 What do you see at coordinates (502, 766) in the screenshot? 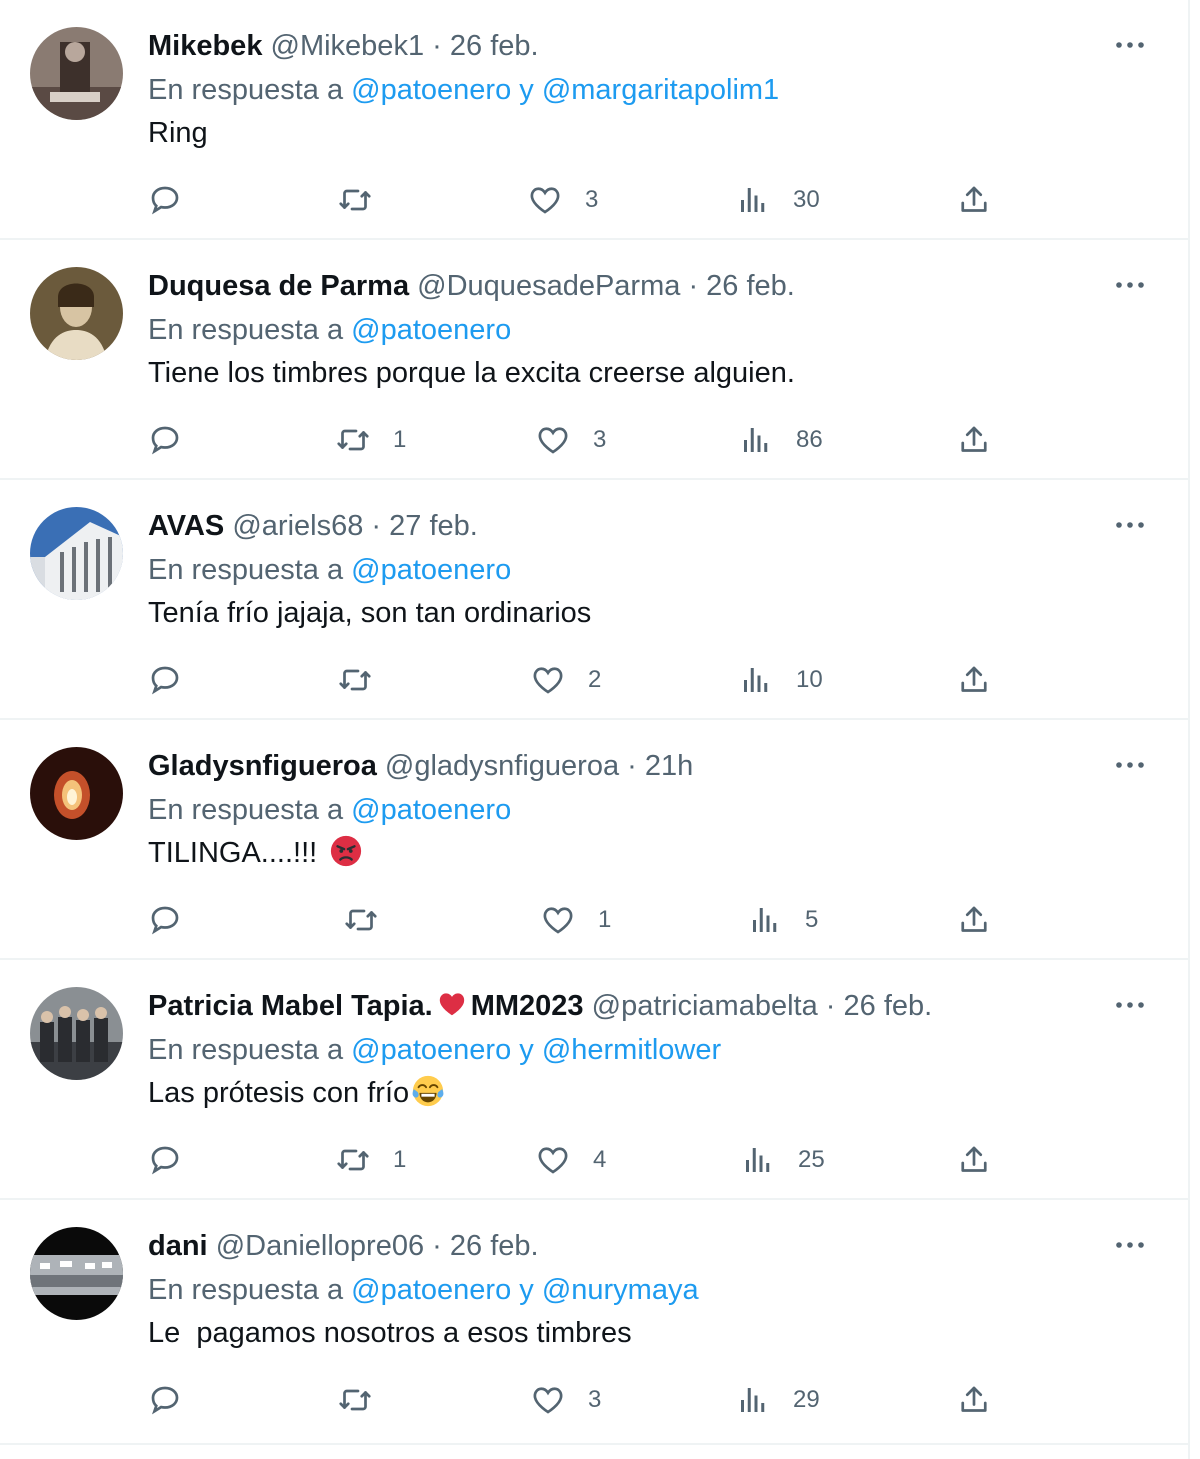
I see `user-handle: @gladysnfigueroa` at bounding box center [502, 766].